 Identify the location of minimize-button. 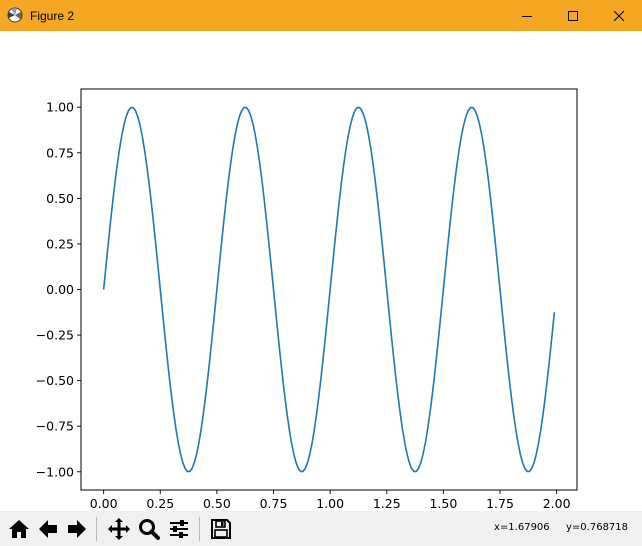
(527, 15).